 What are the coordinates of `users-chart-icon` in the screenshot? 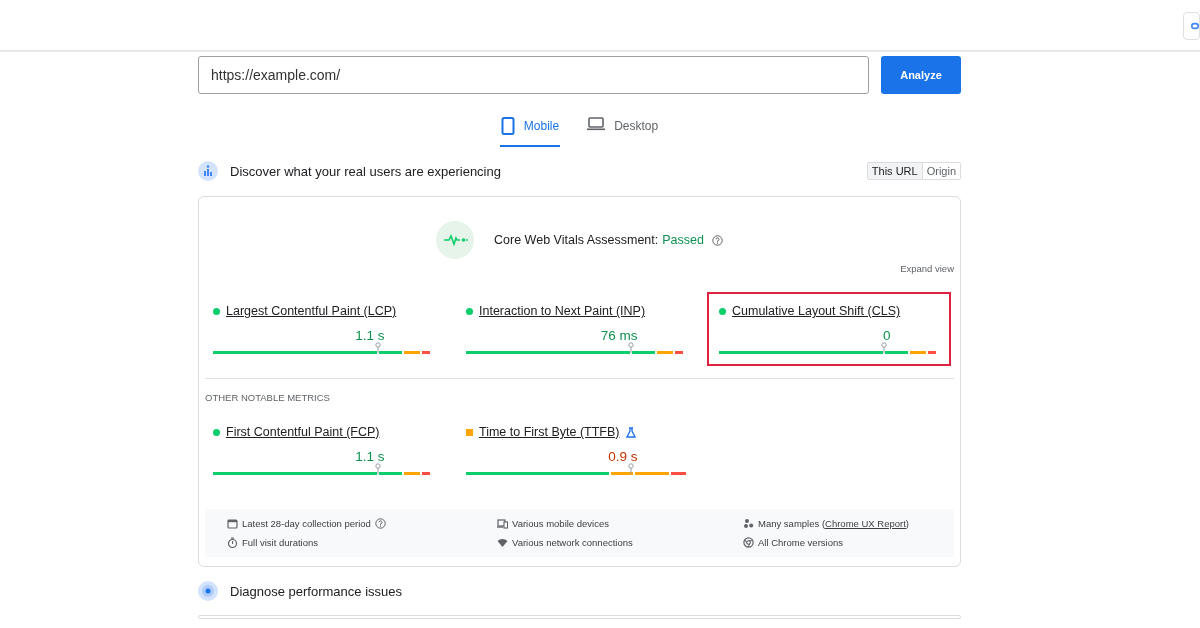 It's located at (208, 171).